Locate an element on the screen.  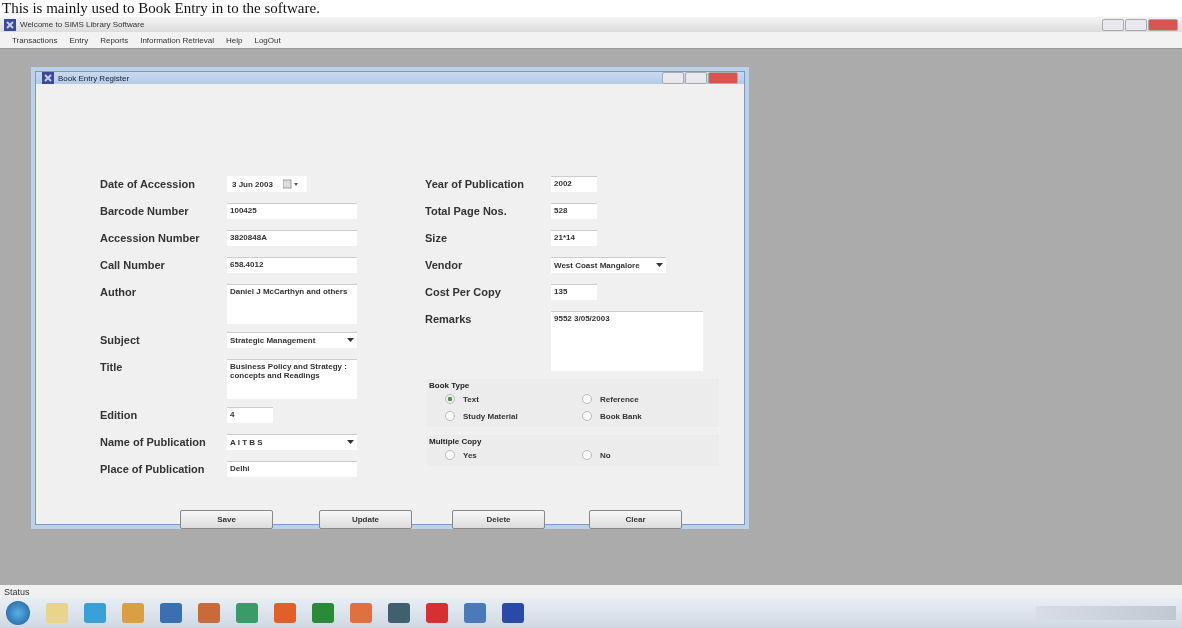
field-label: Vendor is located at coordinates (444, 264).